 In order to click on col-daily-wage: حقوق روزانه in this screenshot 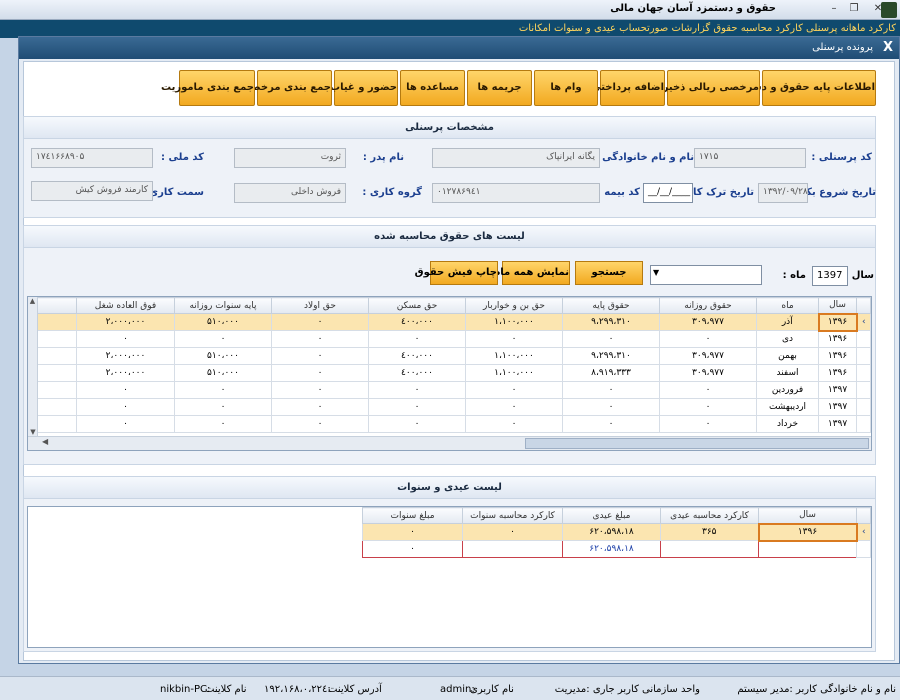, I will do `click(708, 305)`.